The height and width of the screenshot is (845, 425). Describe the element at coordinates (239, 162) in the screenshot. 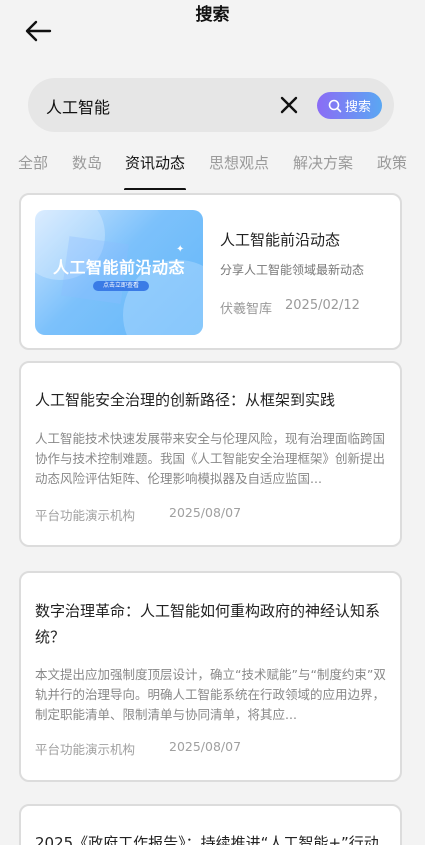

I see `tab-opinions: 思想观点` at that location.